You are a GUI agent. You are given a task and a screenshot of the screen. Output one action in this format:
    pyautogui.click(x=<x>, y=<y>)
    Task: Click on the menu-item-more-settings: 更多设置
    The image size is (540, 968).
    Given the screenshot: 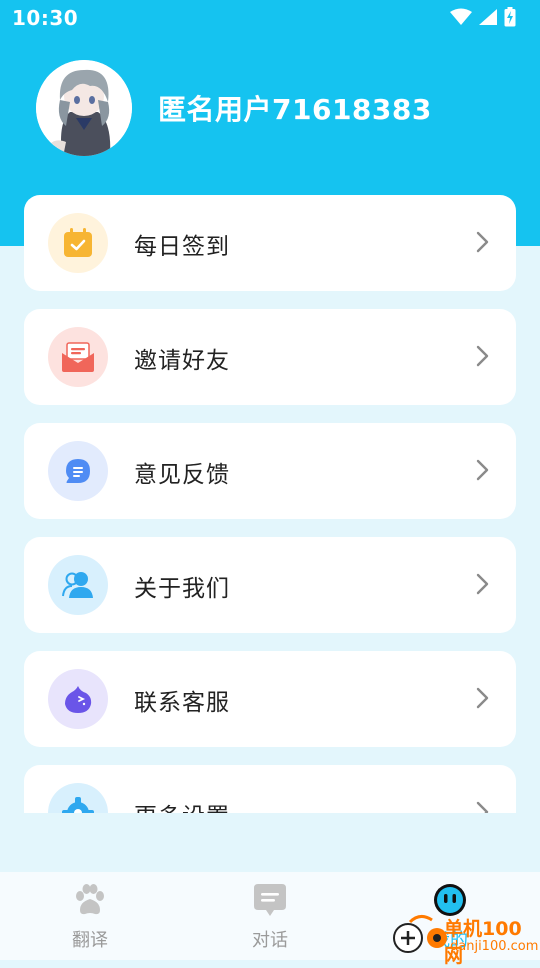 What is the action you would take?
    pyautogui.click(x=270, y=789)
    